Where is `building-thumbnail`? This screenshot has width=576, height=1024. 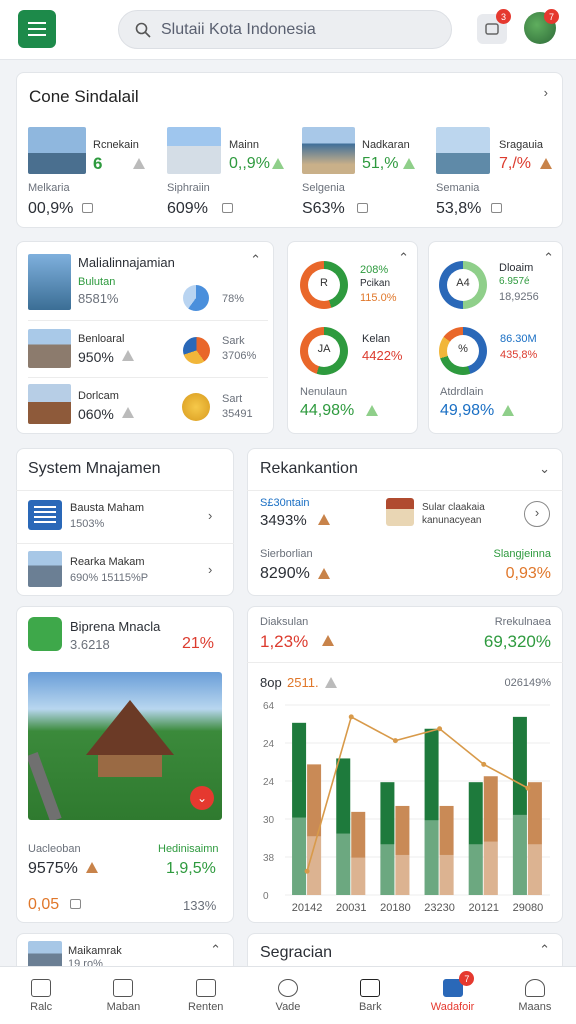
building-thumbnail is located at coordinates (328, 150).